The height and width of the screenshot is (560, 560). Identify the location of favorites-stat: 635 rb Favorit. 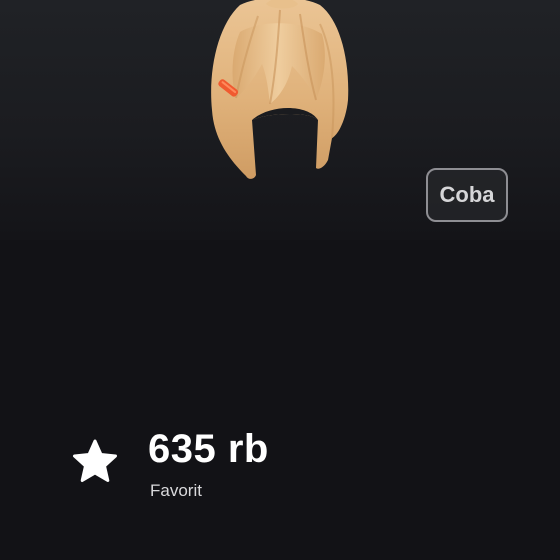
(216, 465).